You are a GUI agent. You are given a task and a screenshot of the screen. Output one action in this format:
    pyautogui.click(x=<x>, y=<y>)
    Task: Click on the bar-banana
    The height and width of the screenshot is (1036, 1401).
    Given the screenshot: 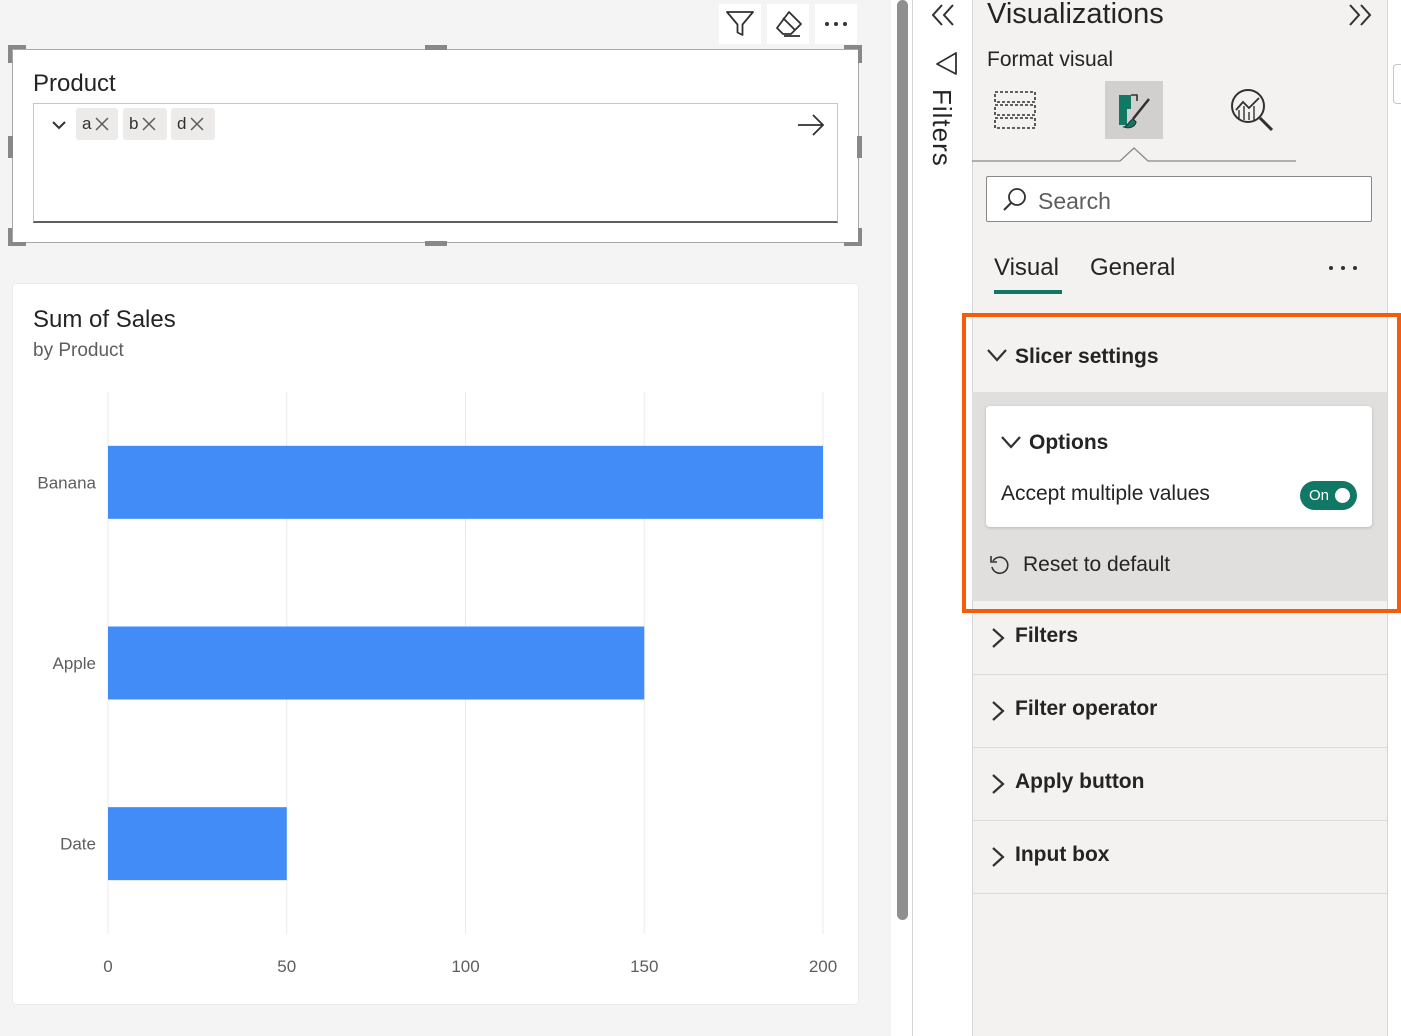 What is the action you would take?
    pyautogui.click(x=465, y=482)
    